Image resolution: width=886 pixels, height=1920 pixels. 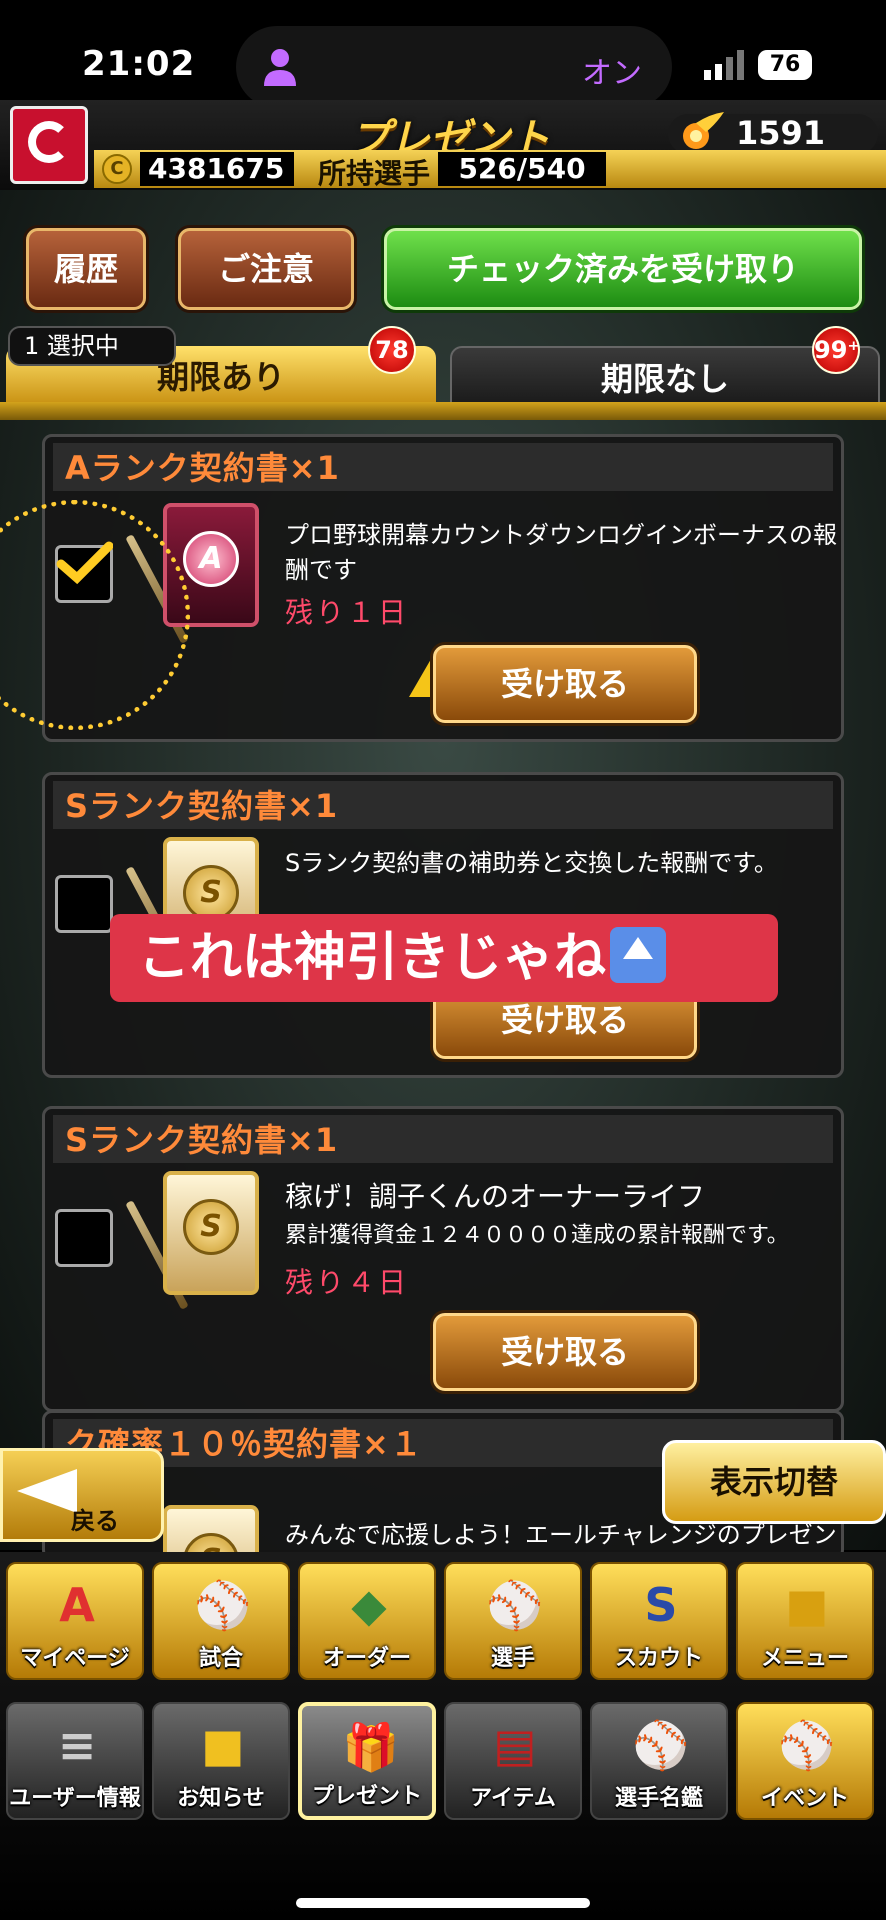 What do you see at coordinates (443, 1903) in the screenshot?
I see `home-indicator` at bounding box center [443, 1903].